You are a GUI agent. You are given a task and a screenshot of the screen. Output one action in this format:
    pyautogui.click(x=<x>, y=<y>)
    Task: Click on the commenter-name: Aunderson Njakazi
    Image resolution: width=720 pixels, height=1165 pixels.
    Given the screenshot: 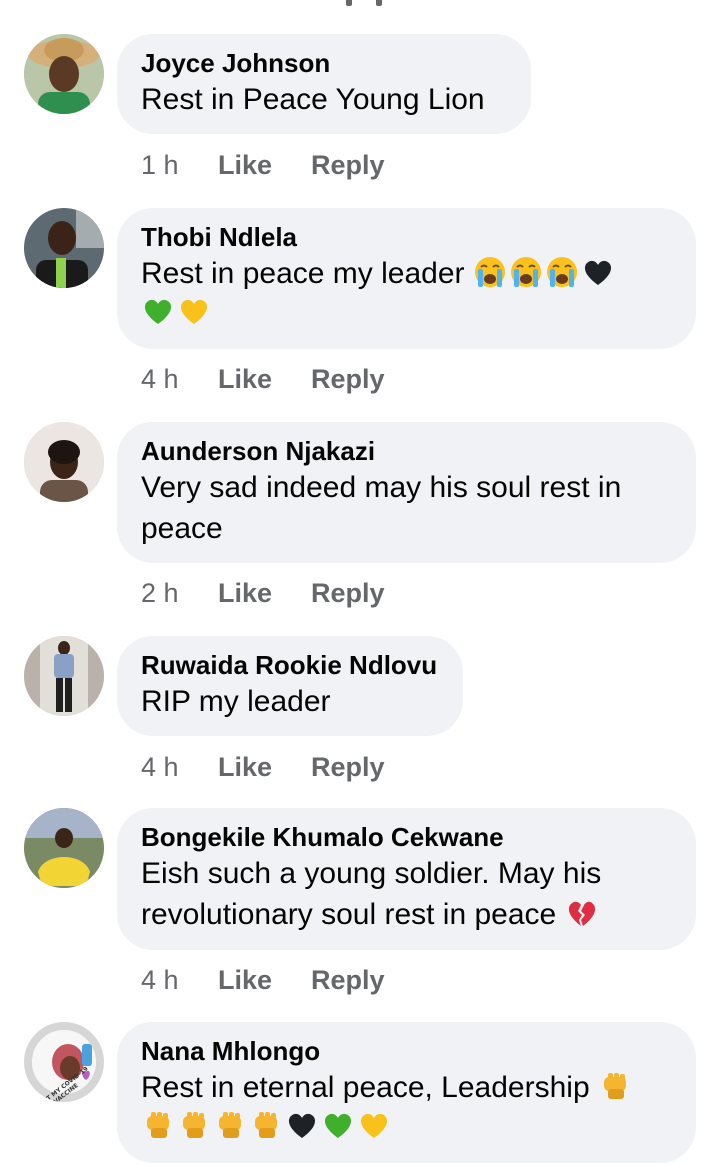 What is the action you would take?
    pyautogui.click(x=406, y=451)
    